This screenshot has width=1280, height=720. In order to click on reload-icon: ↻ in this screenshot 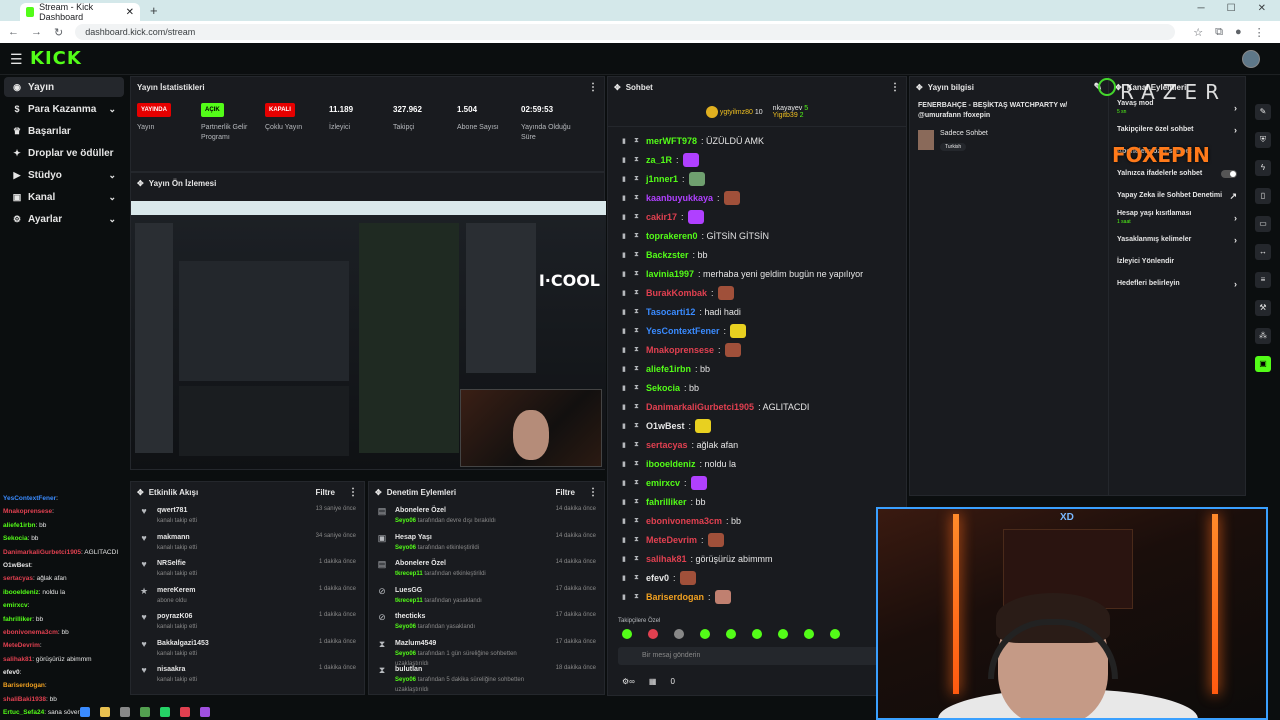, I will do `click(58, 32)`.